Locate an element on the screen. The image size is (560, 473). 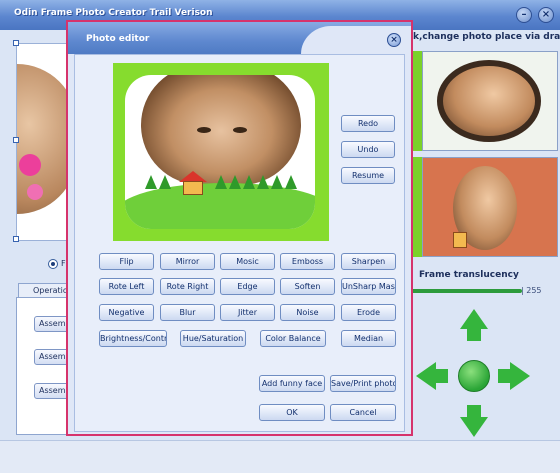
resume-button: Resume is located at coordinates (368, 175).